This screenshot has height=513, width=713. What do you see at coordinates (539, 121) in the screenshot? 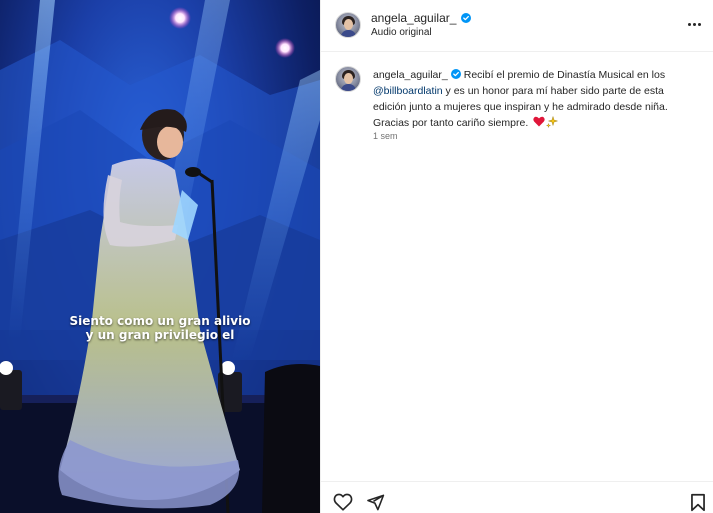
I see `red-heart-emoji-icon` at bounding box center [539, 121].